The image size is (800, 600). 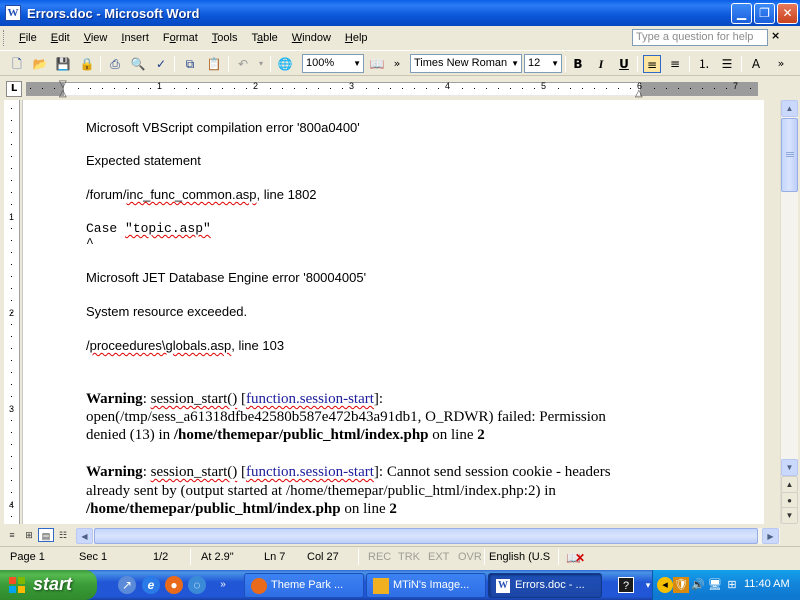 I want to click on horizontal-scroll-thumb, so click(x=426, y=536).